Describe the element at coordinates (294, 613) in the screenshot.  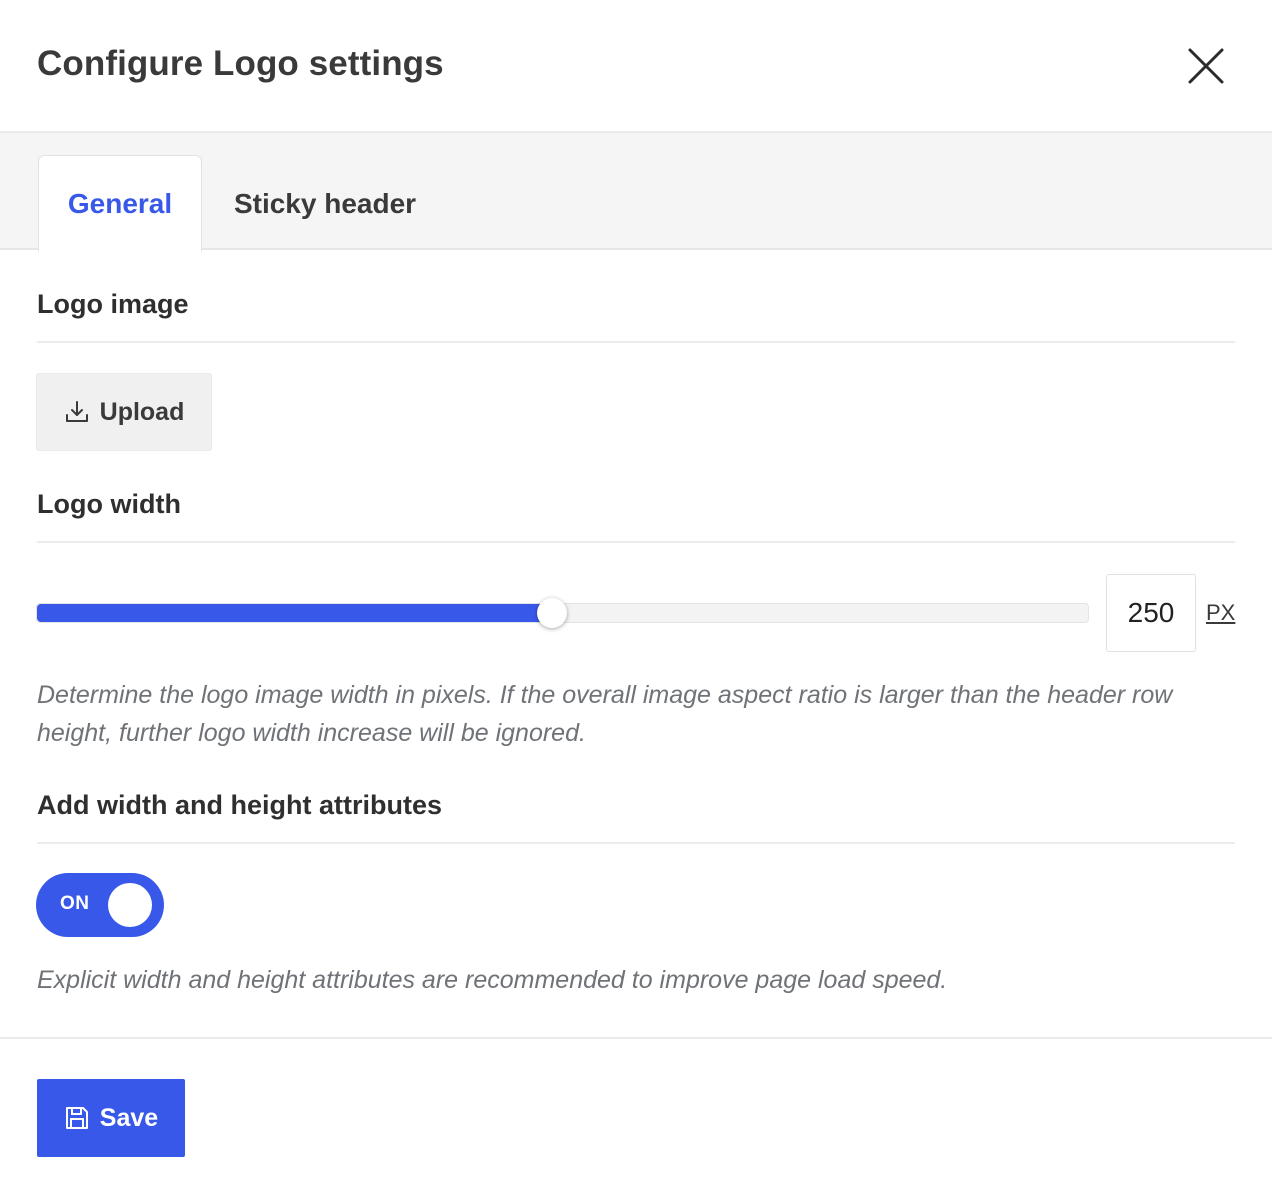
I see `slider-fill` at that location.